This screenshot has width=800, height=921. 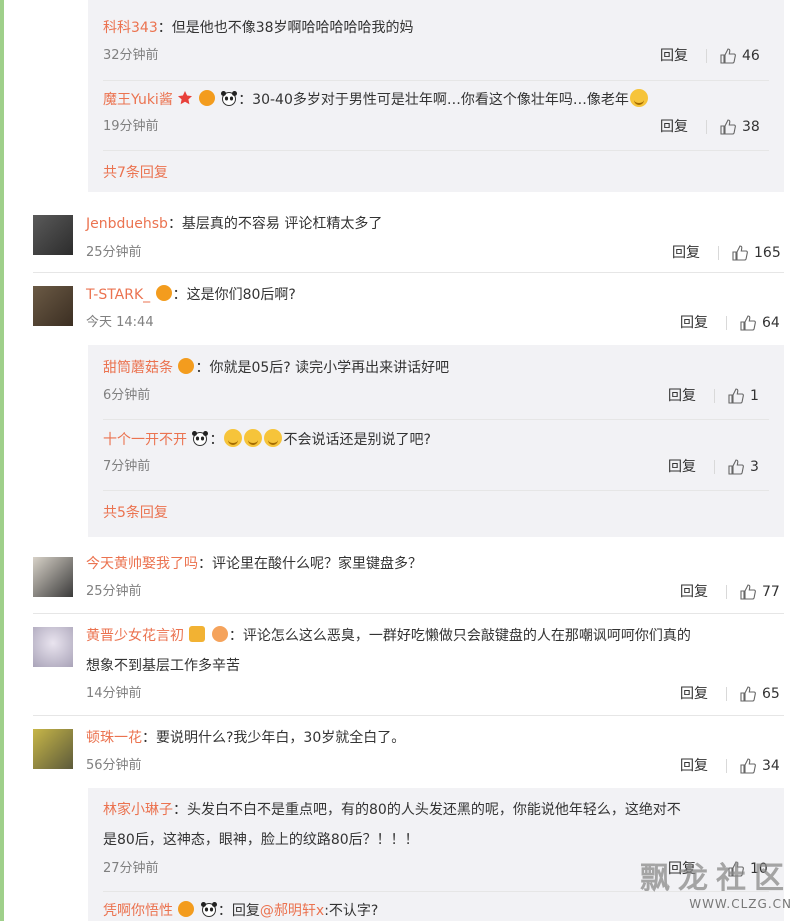 I want to click on timestamp: 14分钟前, so click(x=114, y=693).